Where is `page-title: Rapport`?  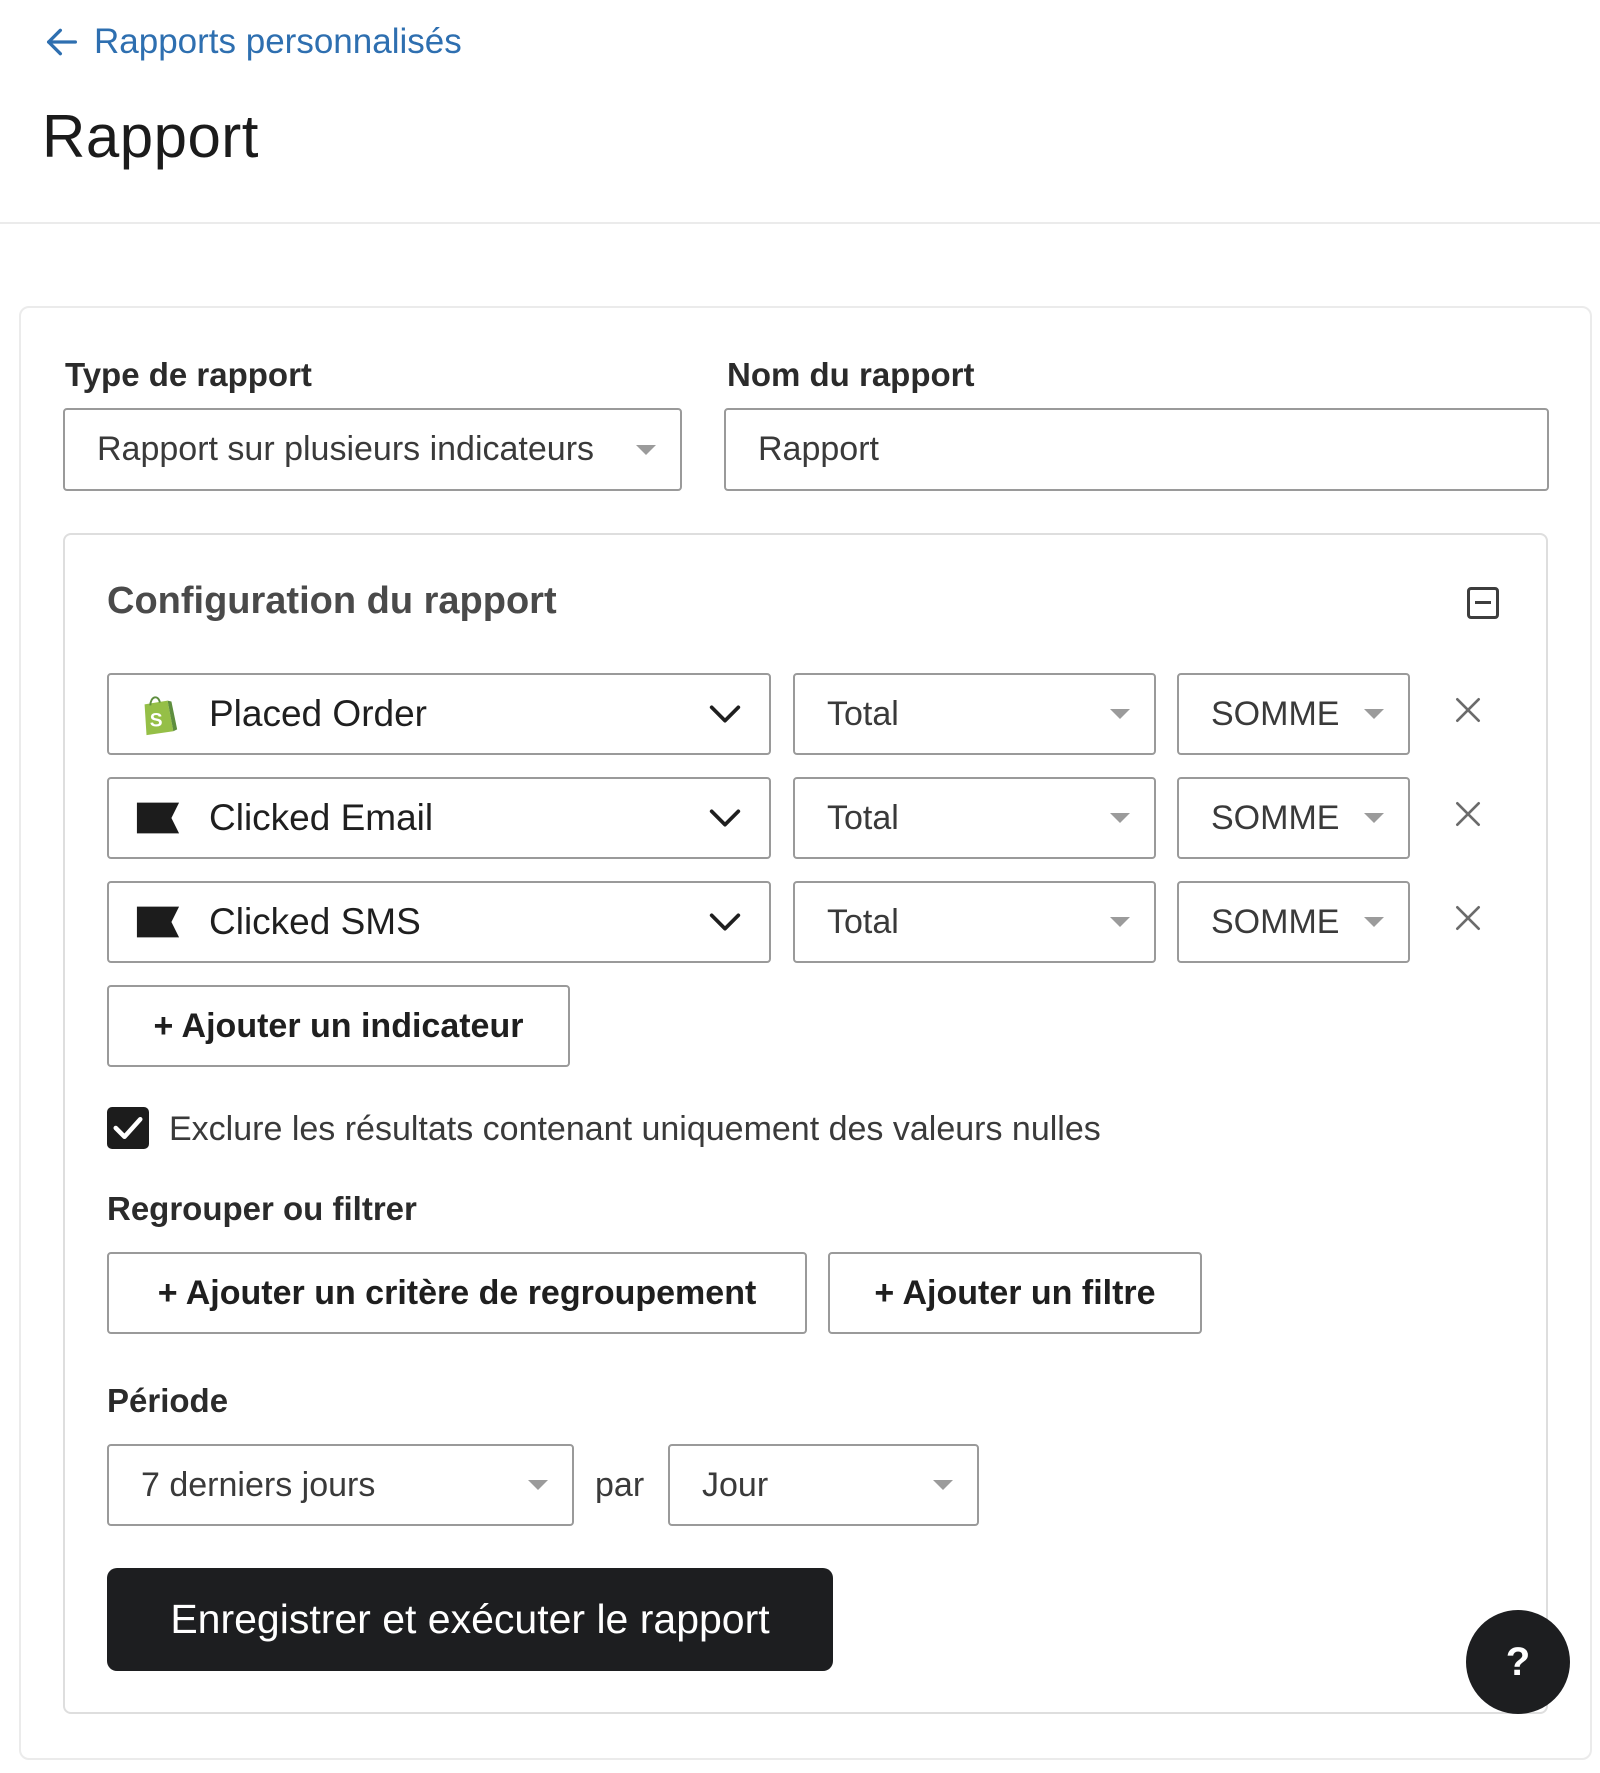
page-title: Rapport is located at coordinates (150, 136).